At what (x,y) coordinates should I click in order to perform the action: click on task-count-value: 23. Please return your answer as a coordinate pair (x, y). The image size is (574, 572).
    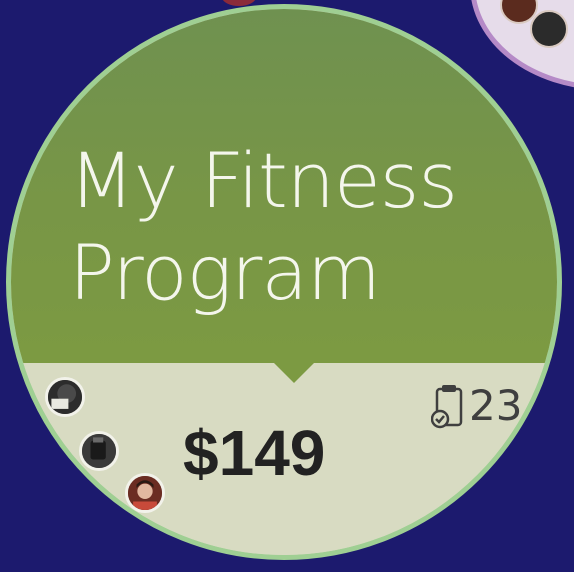
    Looking at the image, I should click on (496, 405).